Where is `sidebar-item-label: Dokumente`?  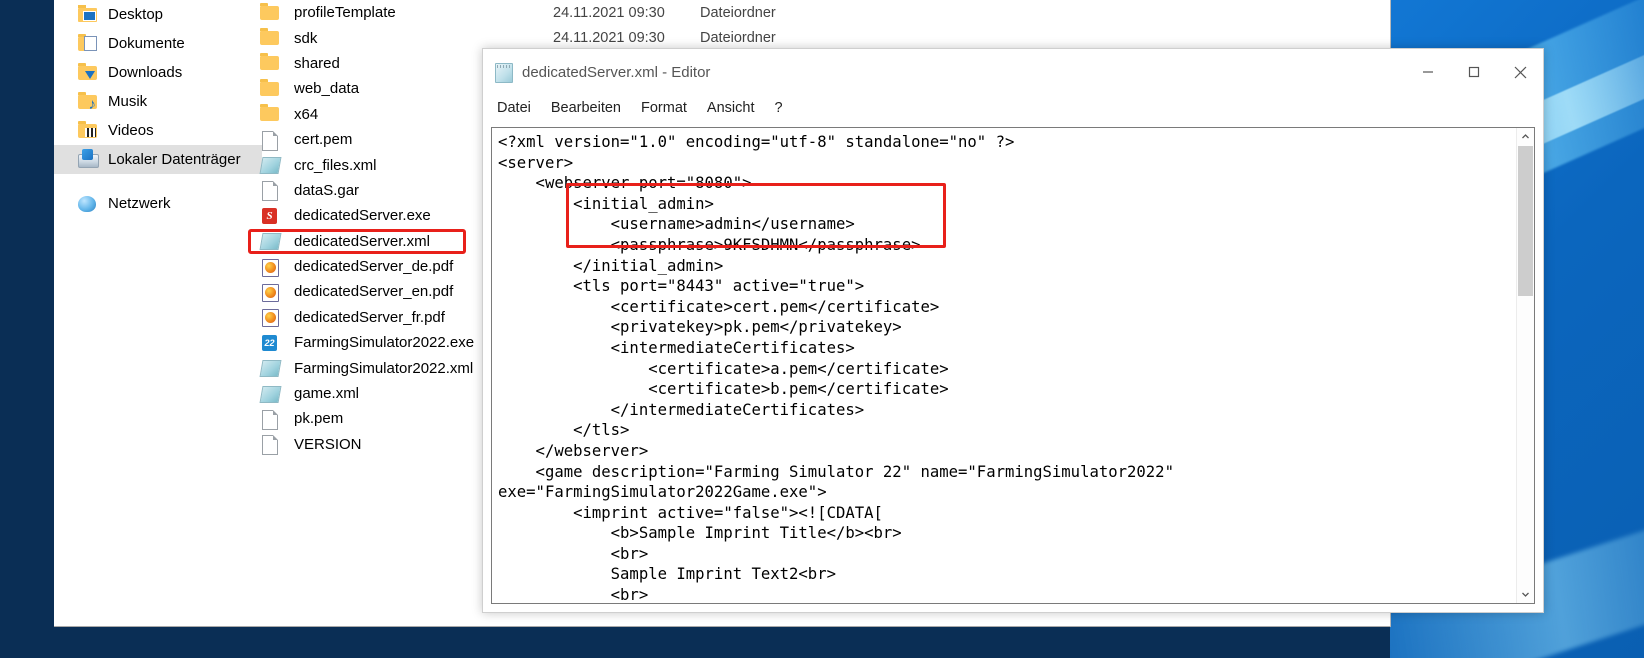
sidebar-item-label: Dokumente is located at coordinates (146, 43).